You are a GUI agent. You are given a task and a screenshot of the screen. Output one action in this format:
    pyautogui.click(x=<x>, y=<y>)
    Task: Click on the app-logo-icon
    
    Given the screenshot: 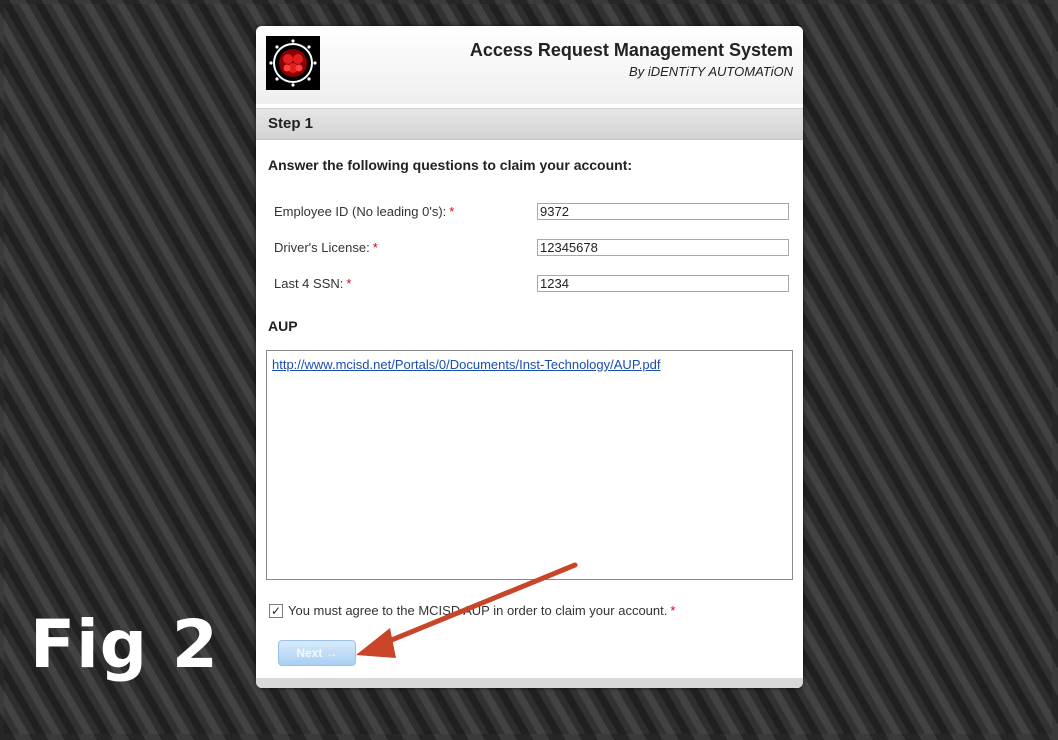 What is the action you would take?
    pyautogui.click(x=293, y=63)
    